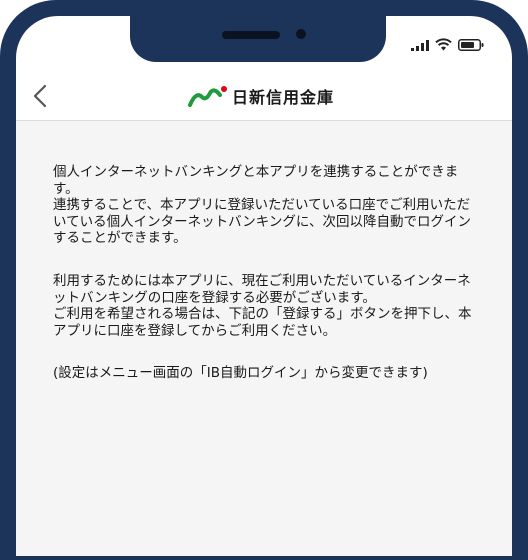  Describe the element at coordinates (301, 34) in the screenshot. I see `front-camera` at that location.